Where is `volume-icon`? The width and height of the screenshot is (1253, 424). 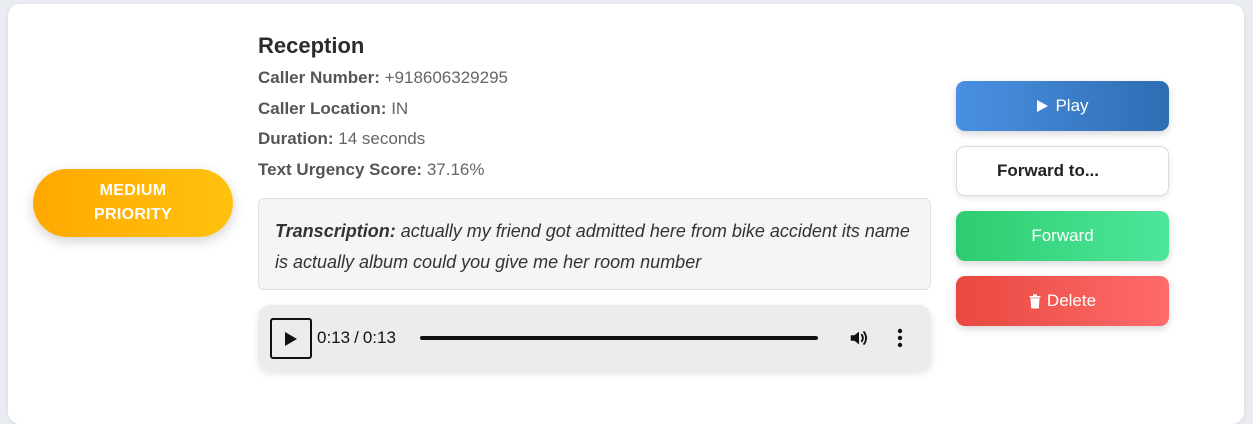 volume-icon is located at coordinates (859, 338).